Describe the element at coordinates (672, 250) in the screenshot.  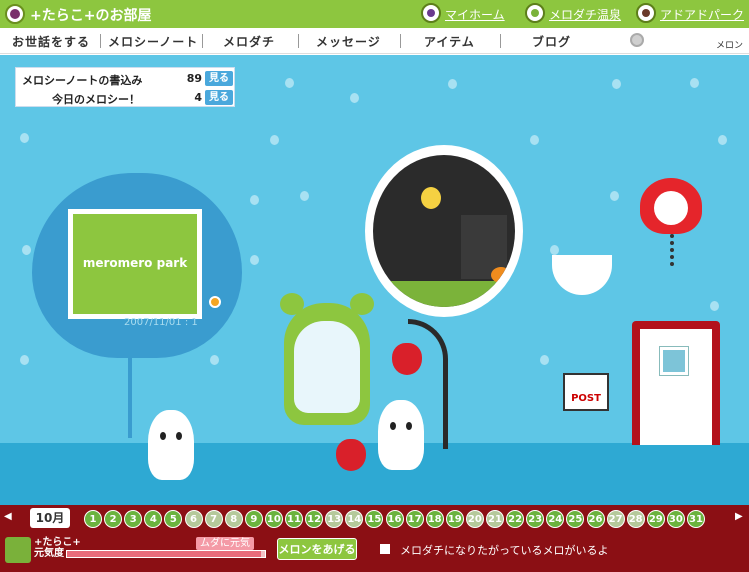
I see `clock-chain` at that location.